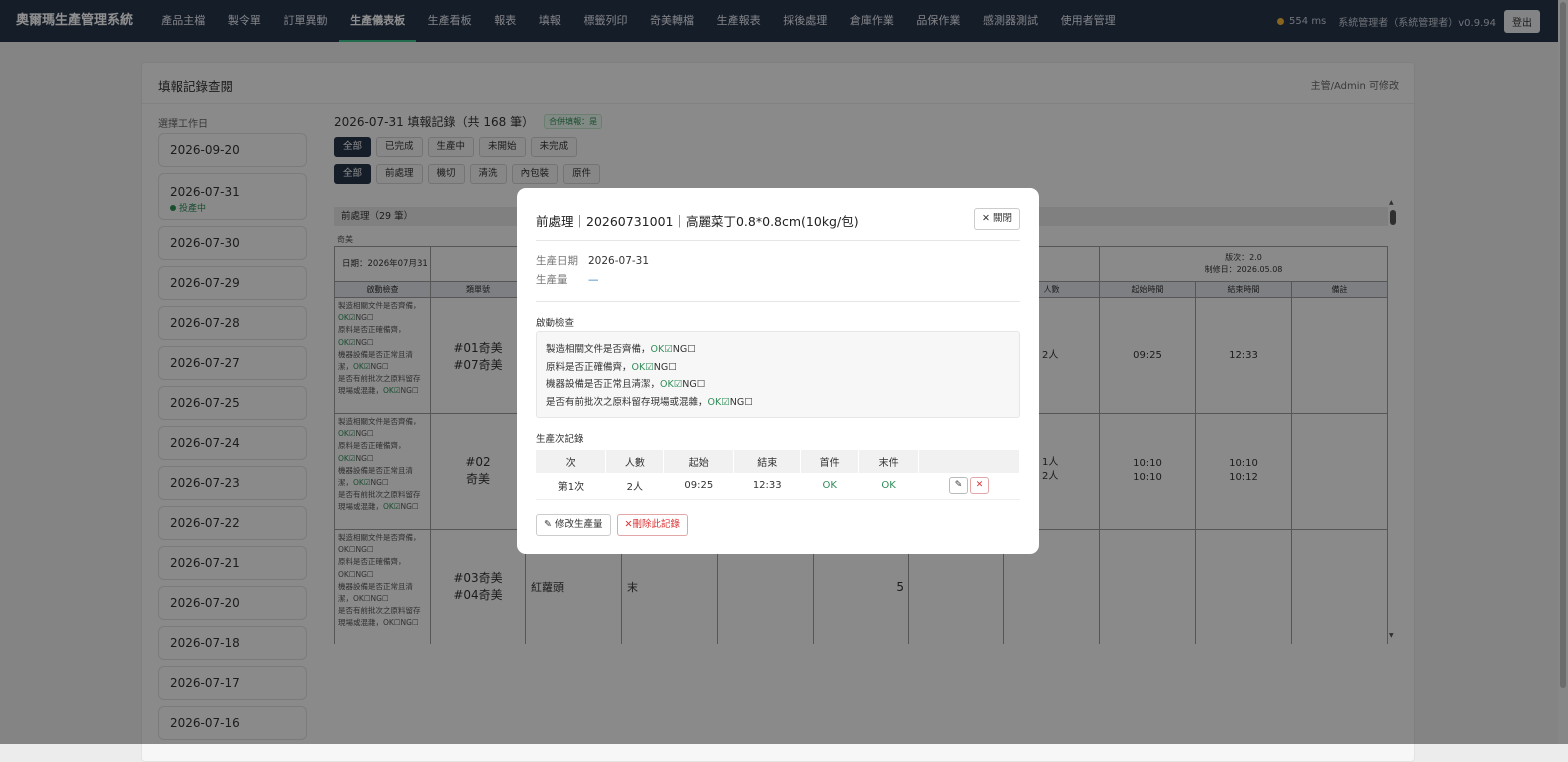  I want to click on date-value: 2026-07-31, so click(619, 261).